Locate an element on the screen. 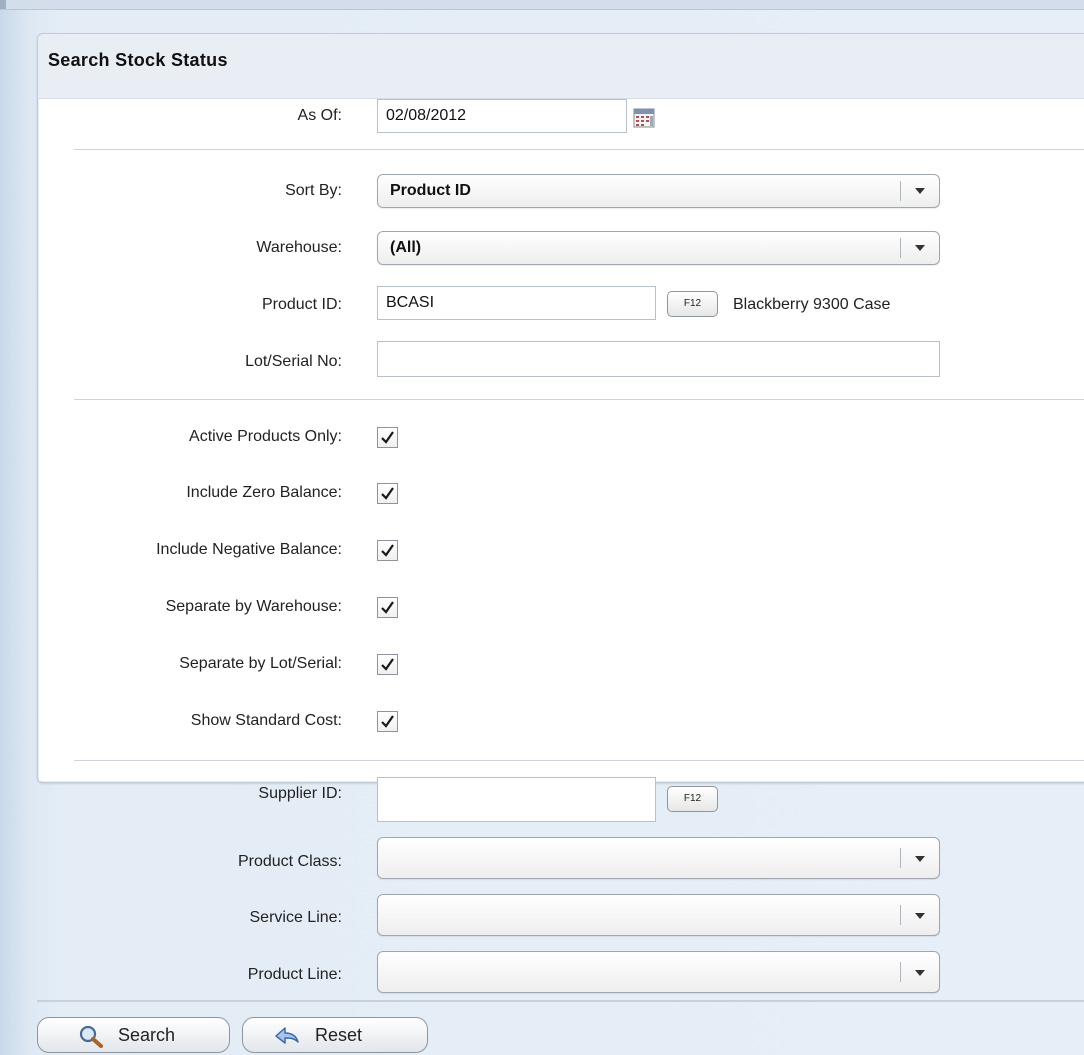  warehouse-label: Warehouse: is located at coordinates (299, 247).